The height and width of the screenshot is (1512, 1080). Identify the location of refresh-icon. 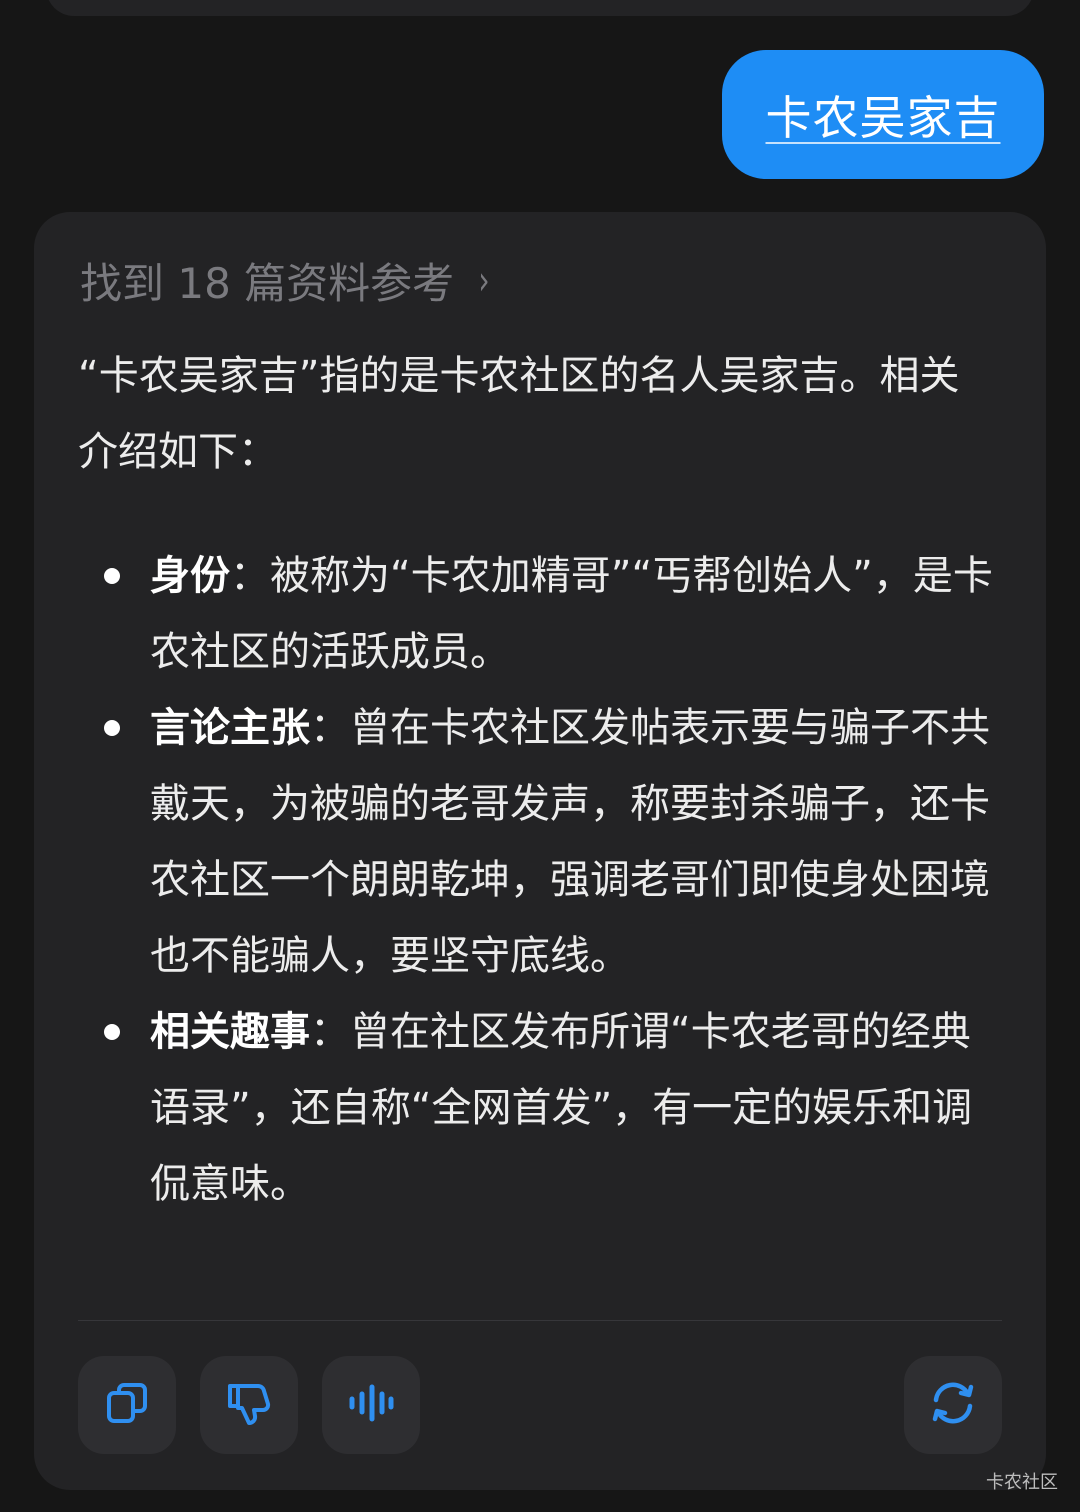
(953, 1405).